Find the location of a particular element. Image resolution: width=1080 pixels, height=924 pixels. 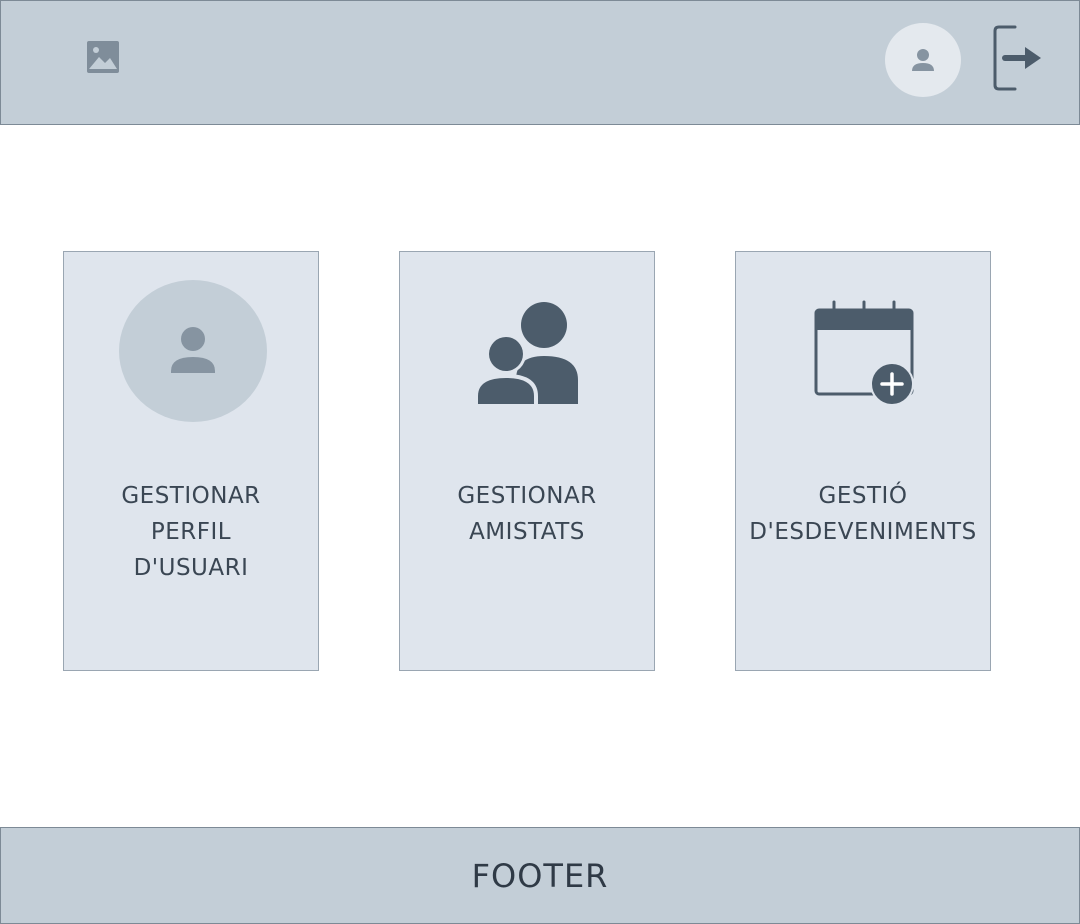

friends-icon is located at coordinates (528, 353).